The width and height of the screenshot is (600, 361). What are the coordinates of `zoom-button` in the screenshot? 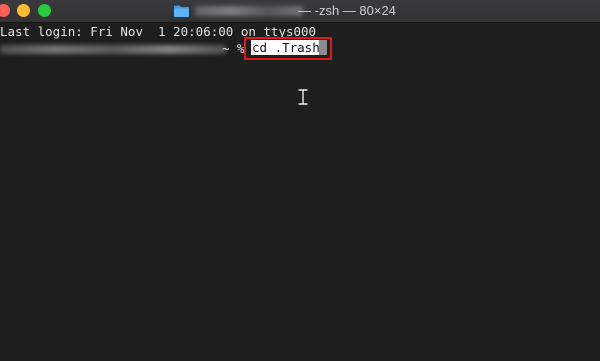 It's located at (44, 10).